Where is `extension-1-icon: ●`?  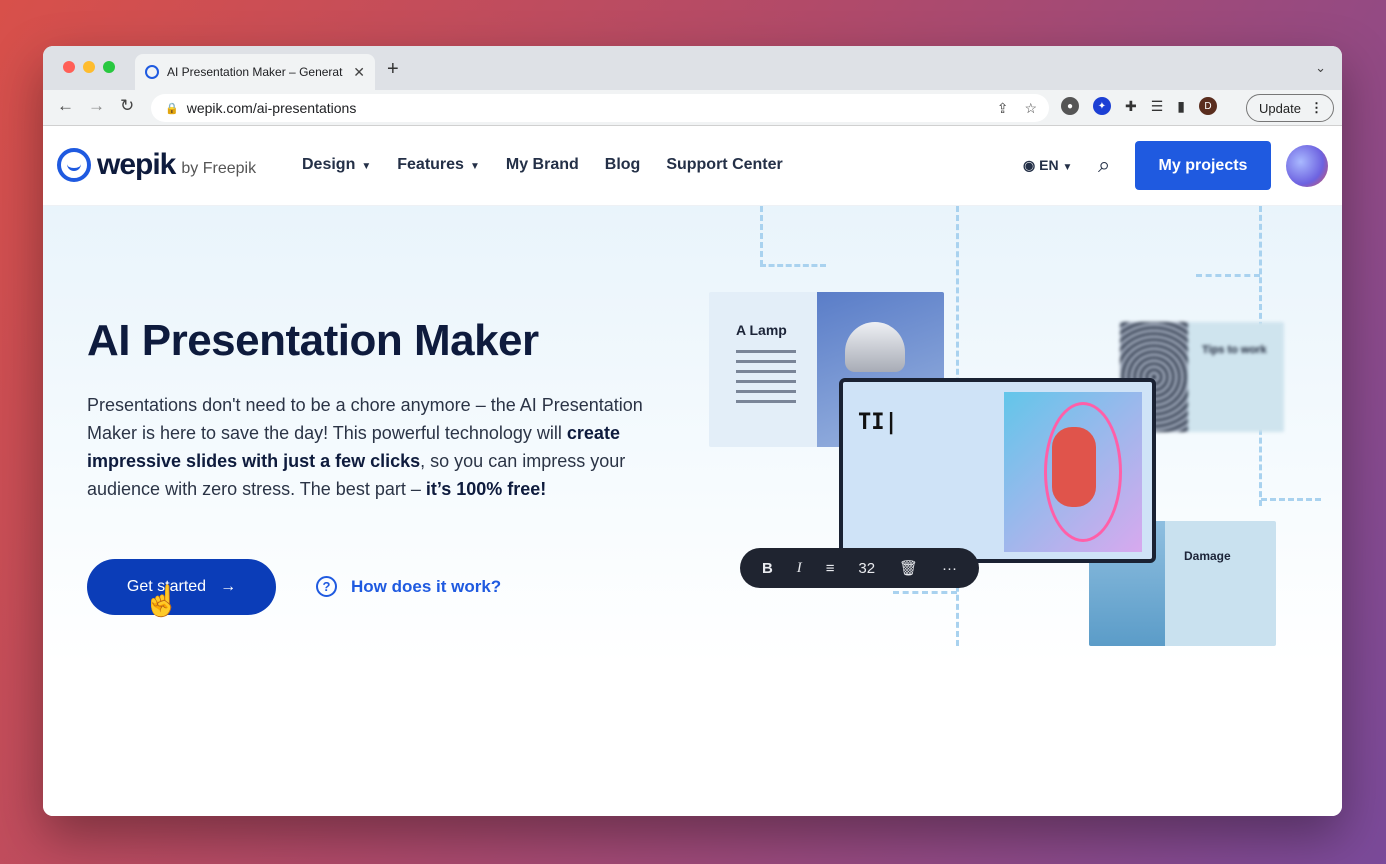
extension-1-icon: ● is located at coordinates (1070, 106).